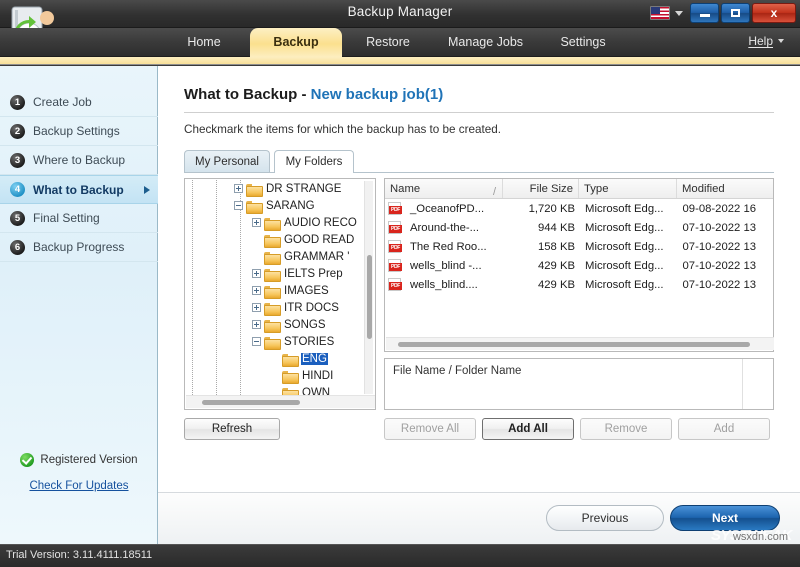 The height and width of the screenshot is (567, 800). I want to click on tree-vertical-scrollbar, so click(368, 287).